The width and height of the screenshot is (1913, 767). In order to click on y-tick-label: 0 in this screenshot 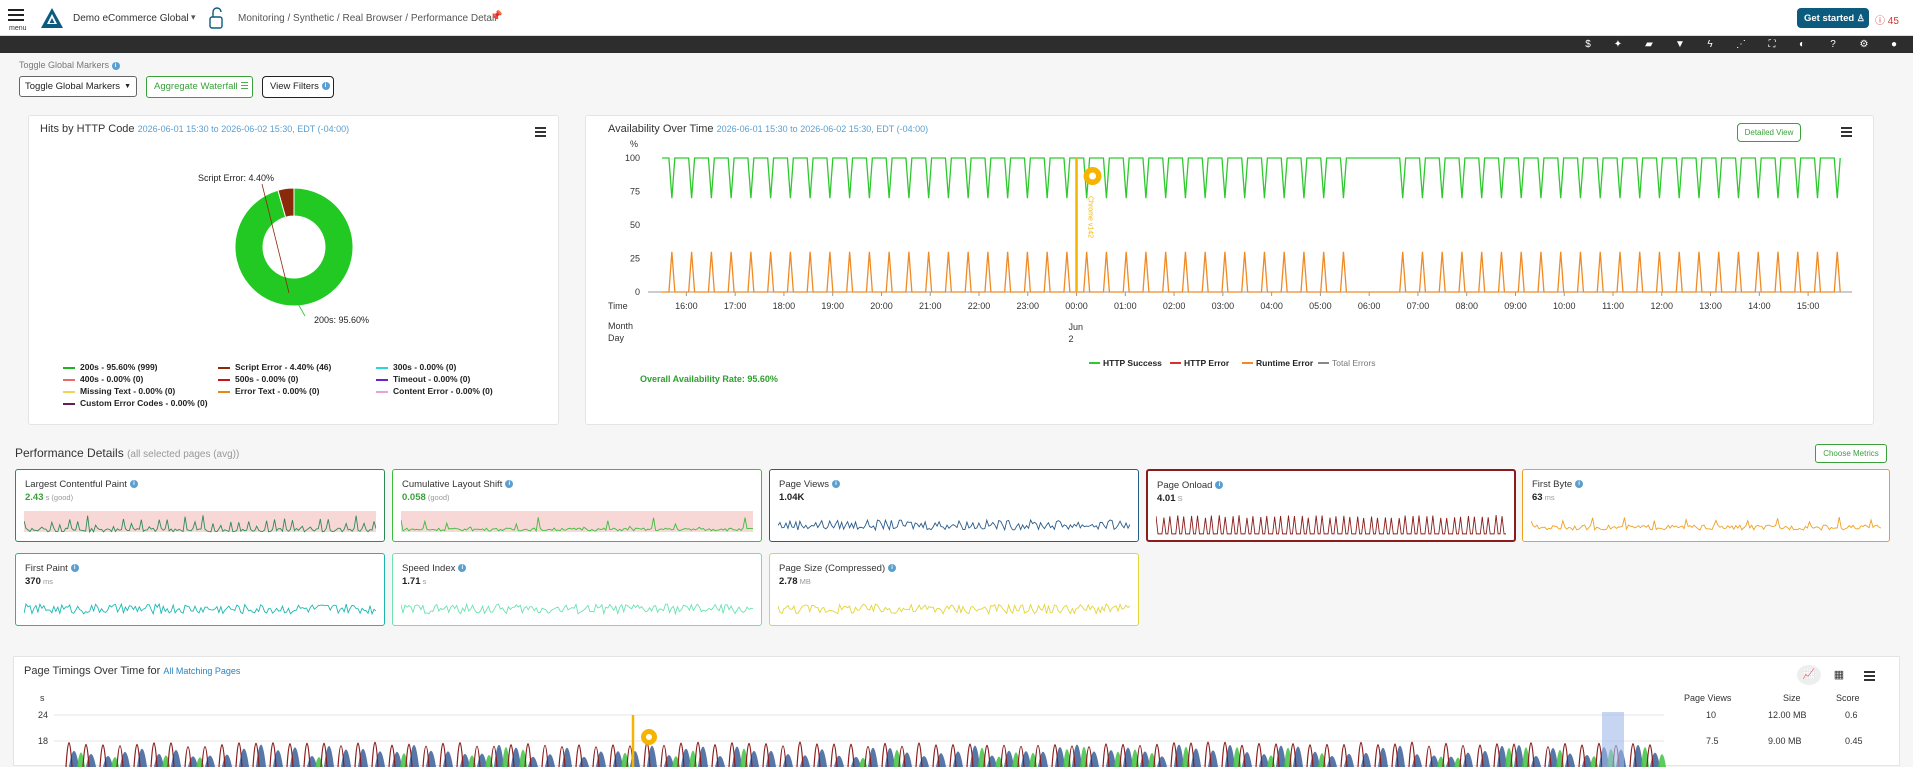, I will do `click(637, 292)`.